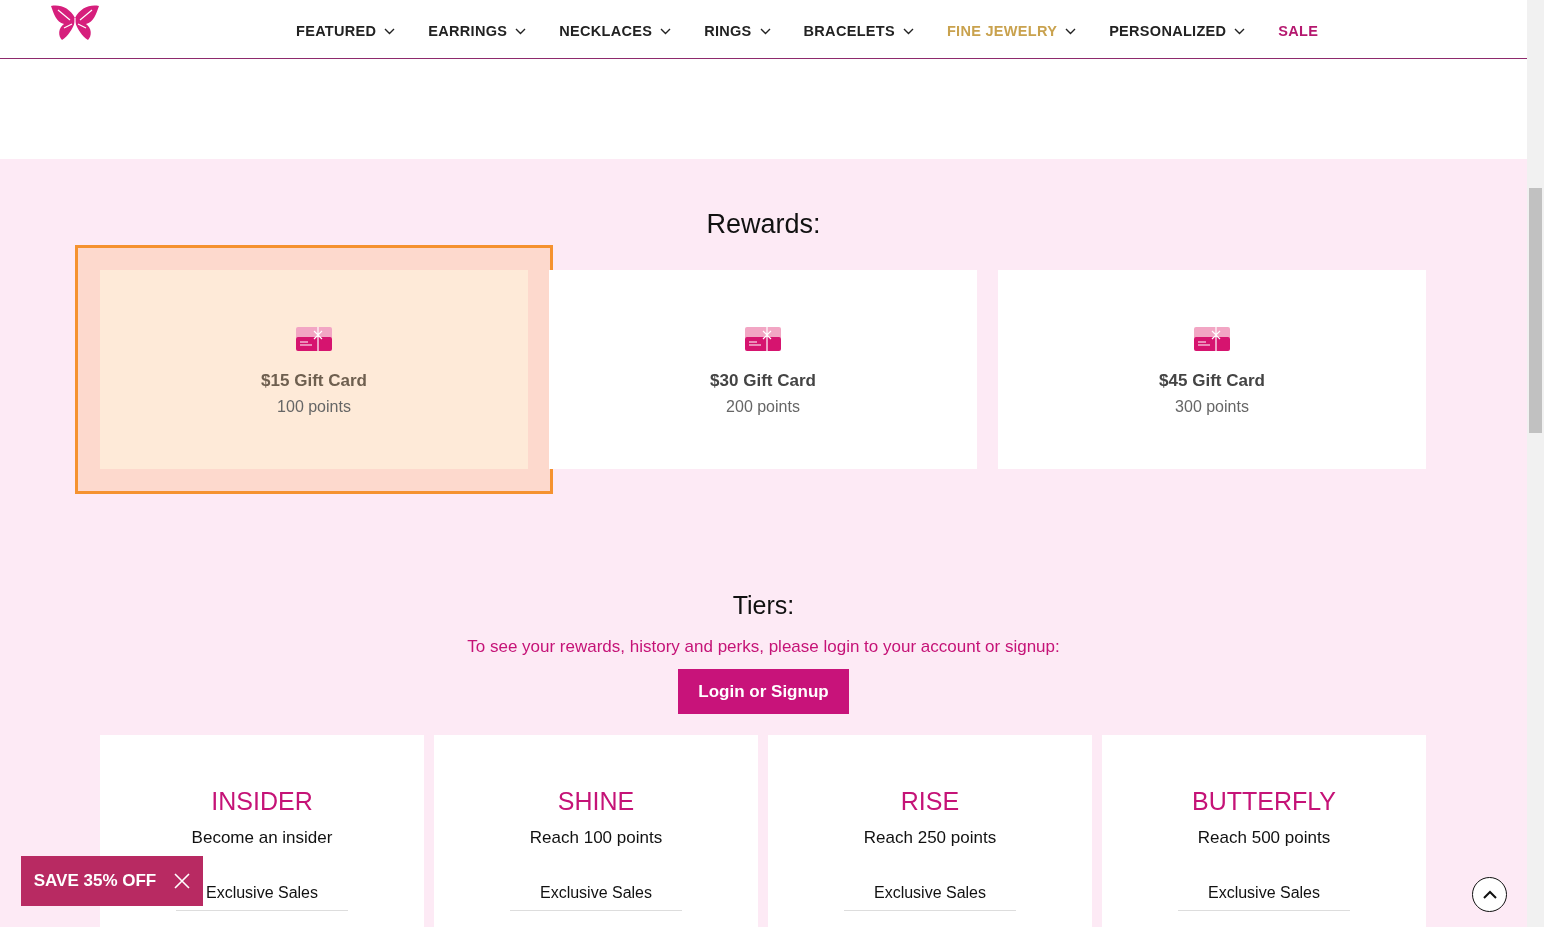 This screenshot has width=1544, height=927. I want to click on tier-name: SHINE, so click(596, 801).